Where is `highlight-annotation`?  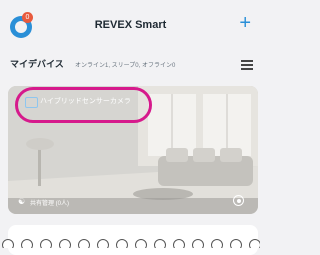
highlight-annotation is located at coordinates (83, 105).